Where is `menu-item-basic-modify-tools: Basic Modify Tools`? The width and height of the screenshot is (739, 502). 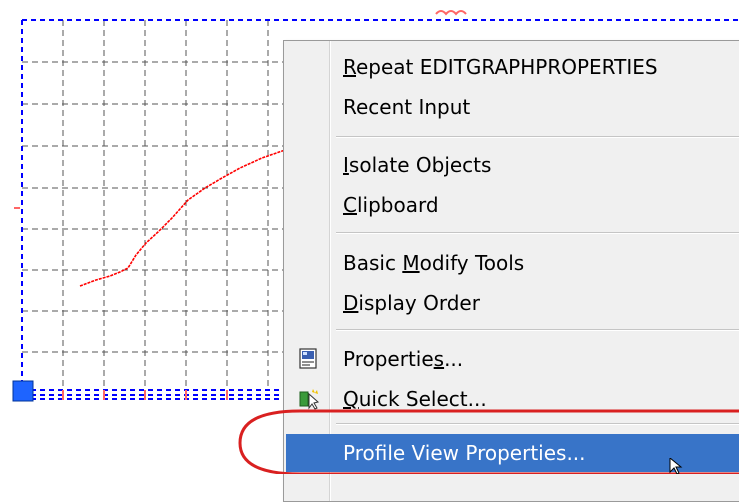
menu-item-basic-modify-tools: Basic Modify Tools is located at coordinates (512, 263).